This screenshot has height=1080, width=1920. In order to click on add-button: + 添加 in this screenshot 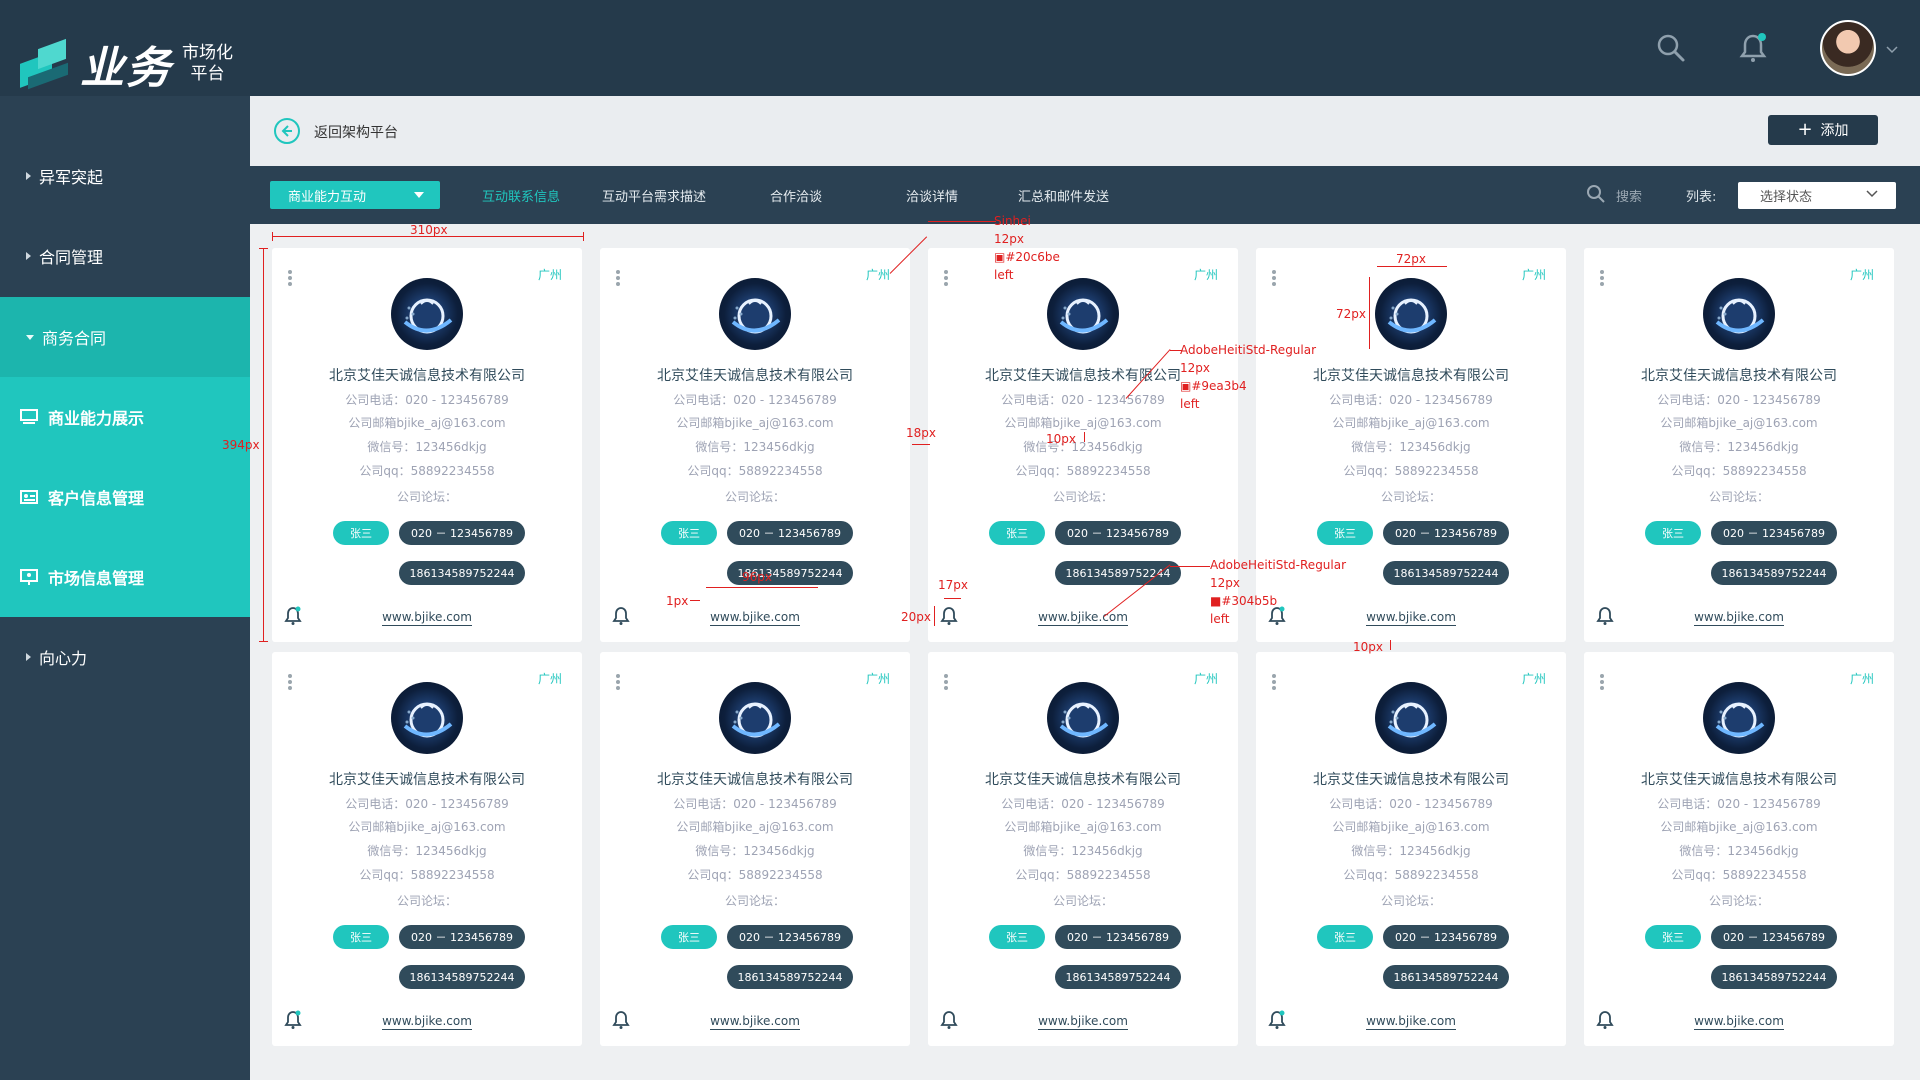, I will do `click(1823, 130)`.